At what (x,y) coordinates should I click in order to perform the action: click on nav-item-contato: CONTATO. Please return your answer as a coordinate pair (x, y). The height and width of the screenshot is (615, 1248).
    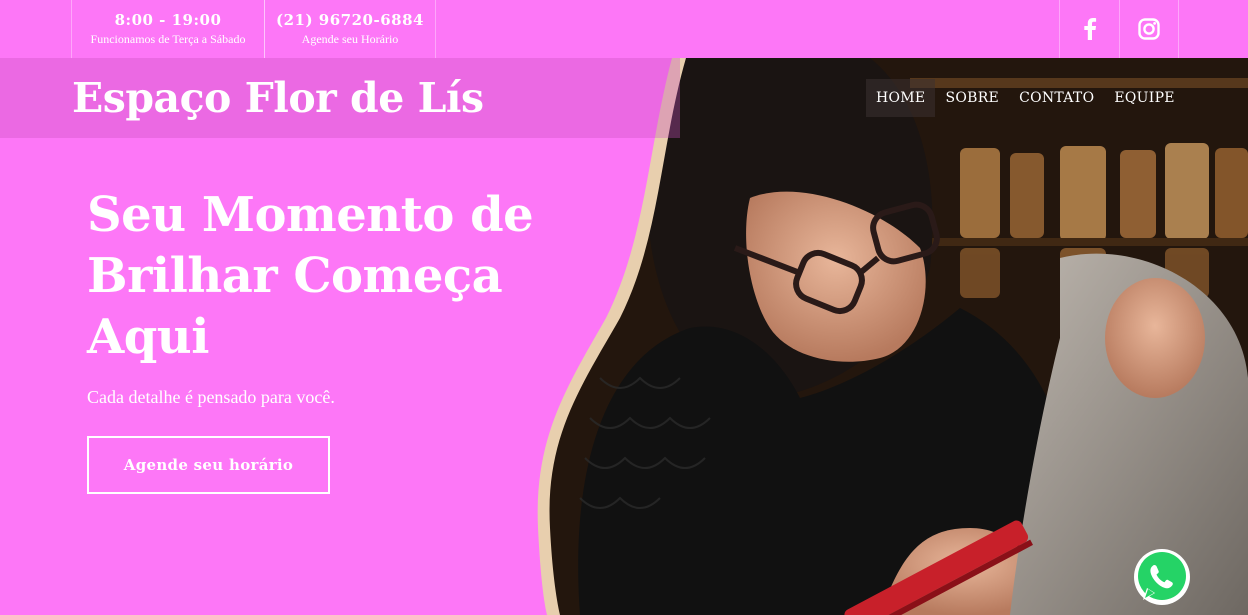
    Looking at the image, I should click on (1056, 98).